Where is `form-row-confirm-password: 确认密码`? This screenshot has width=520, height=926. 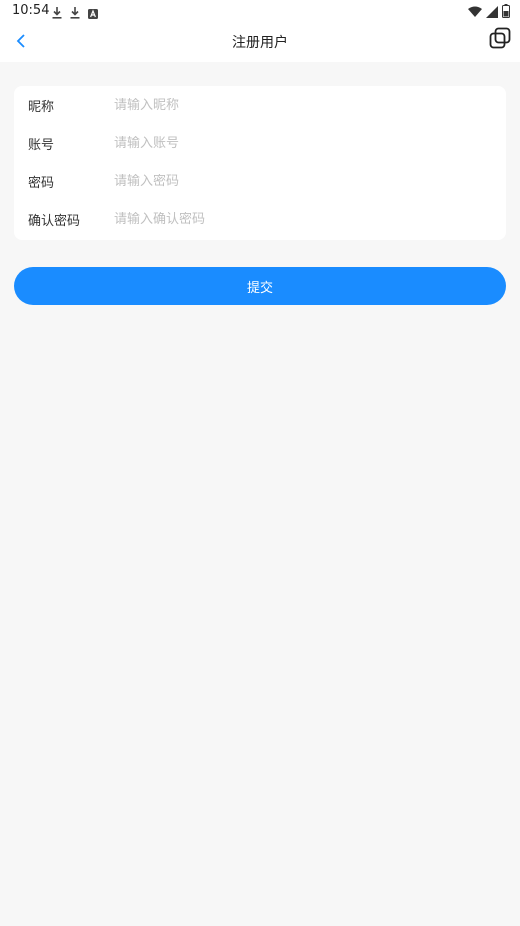 form-row-confirm-password: 确认密码 is located at coordinates (260, 219).